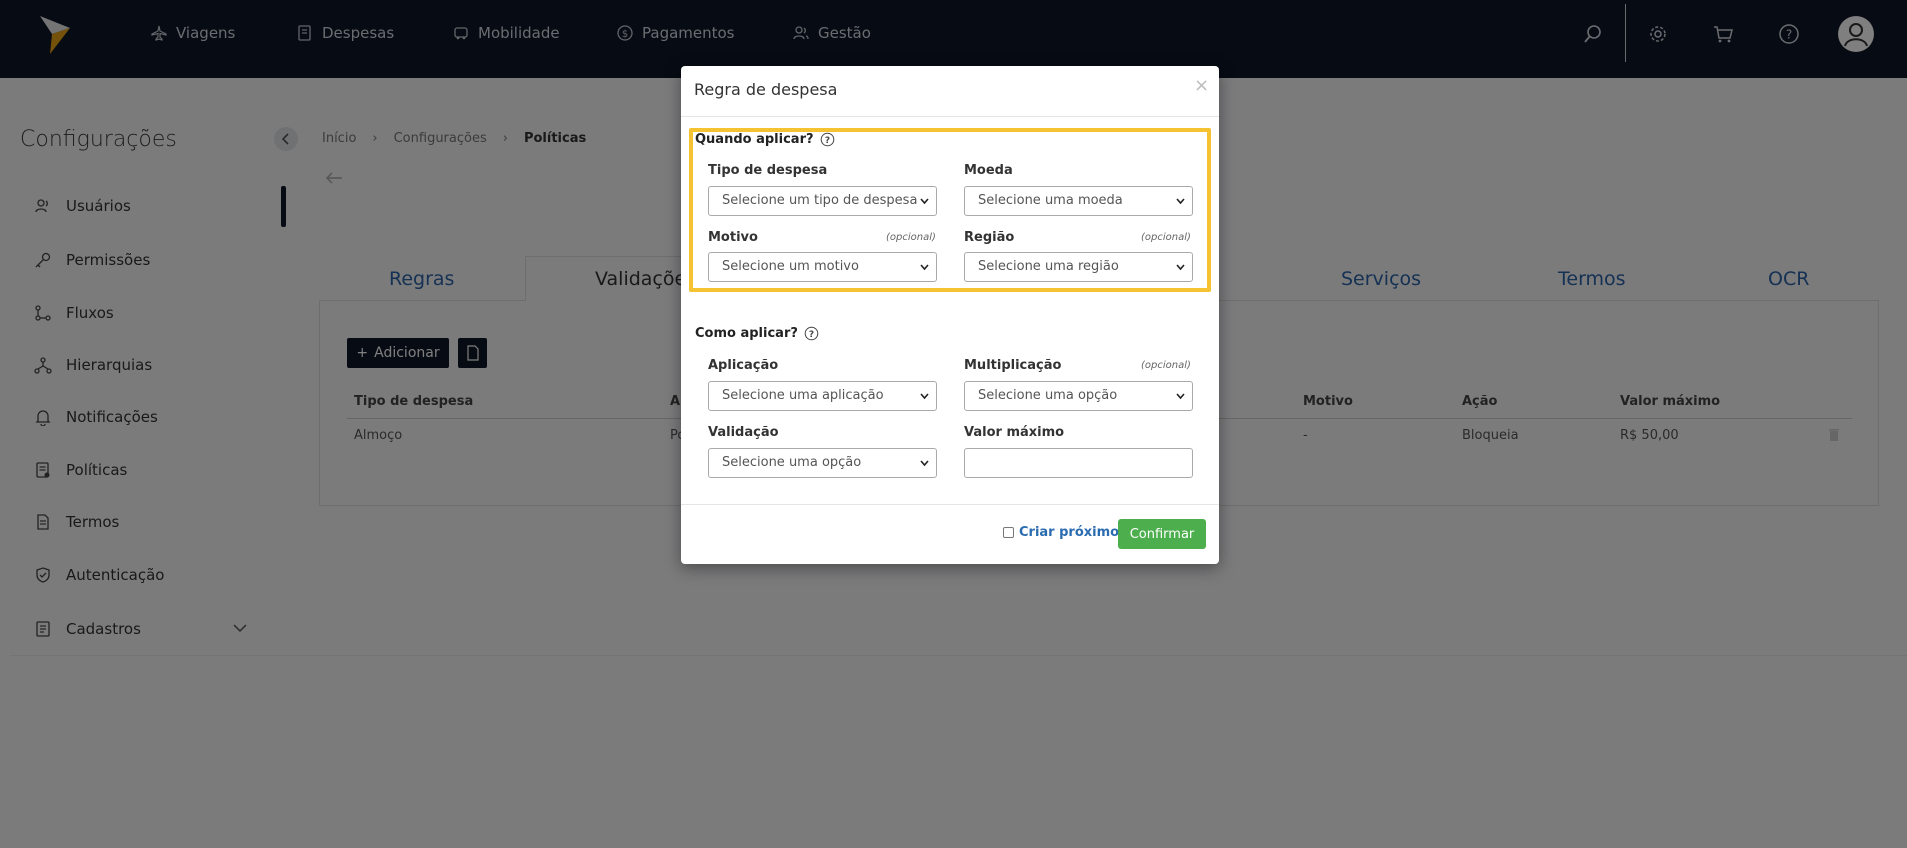  Describe the element at coordinates (1013, 365) in the screenshot. I see `multiplicacao-label: Multiplicação` at that location.